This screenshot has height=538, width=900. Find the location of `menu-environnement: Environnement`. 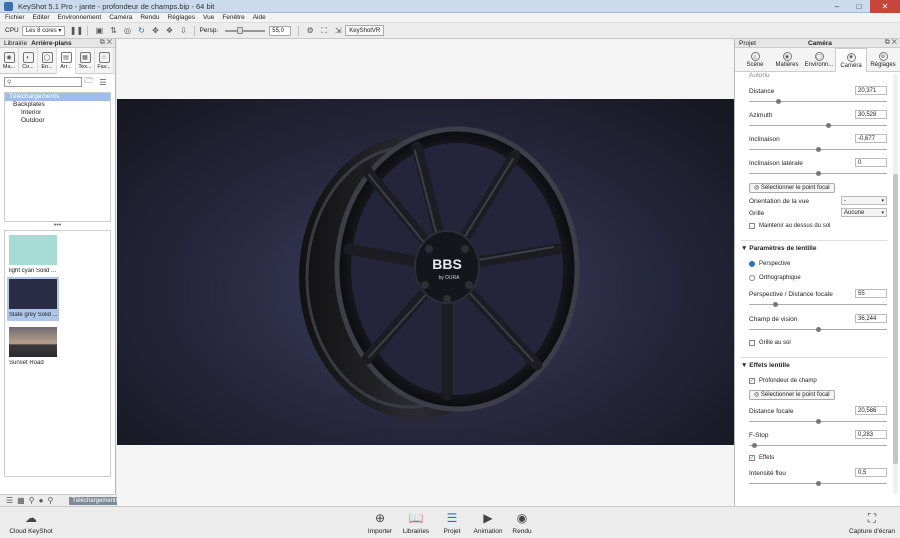

menu-environnement: Environnement is located at coordinates (80, 17).